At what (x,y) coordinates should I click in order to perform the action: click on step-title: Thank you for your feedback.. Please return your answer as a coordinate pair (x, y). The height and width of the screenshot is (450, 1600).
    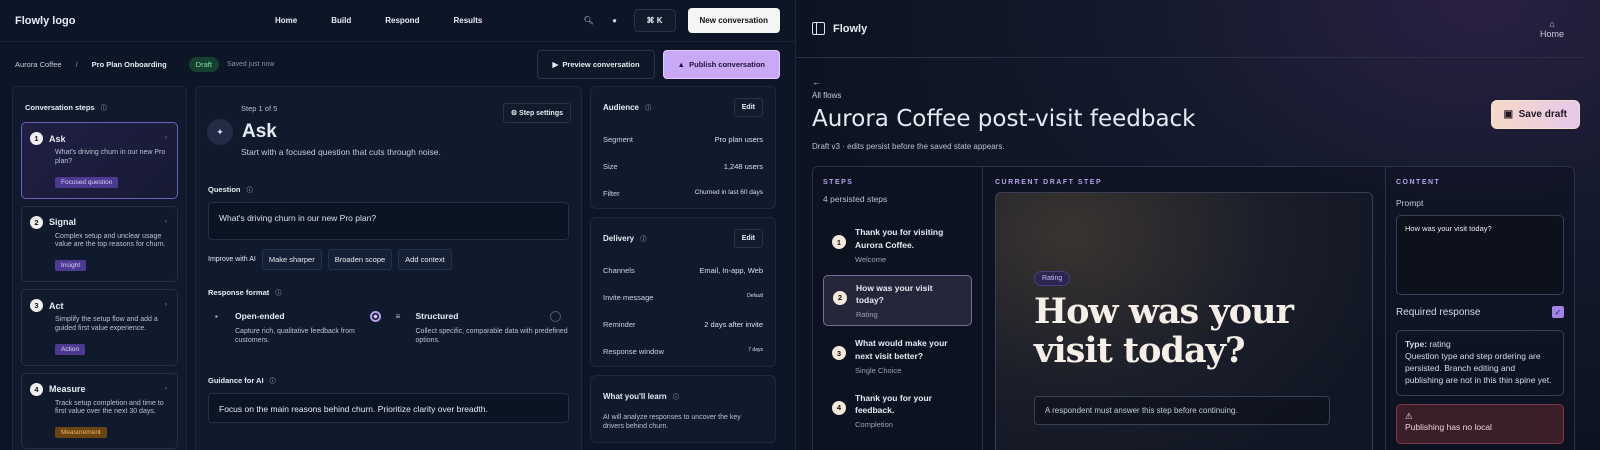
    Looking at the image, I should click on (893, 404).